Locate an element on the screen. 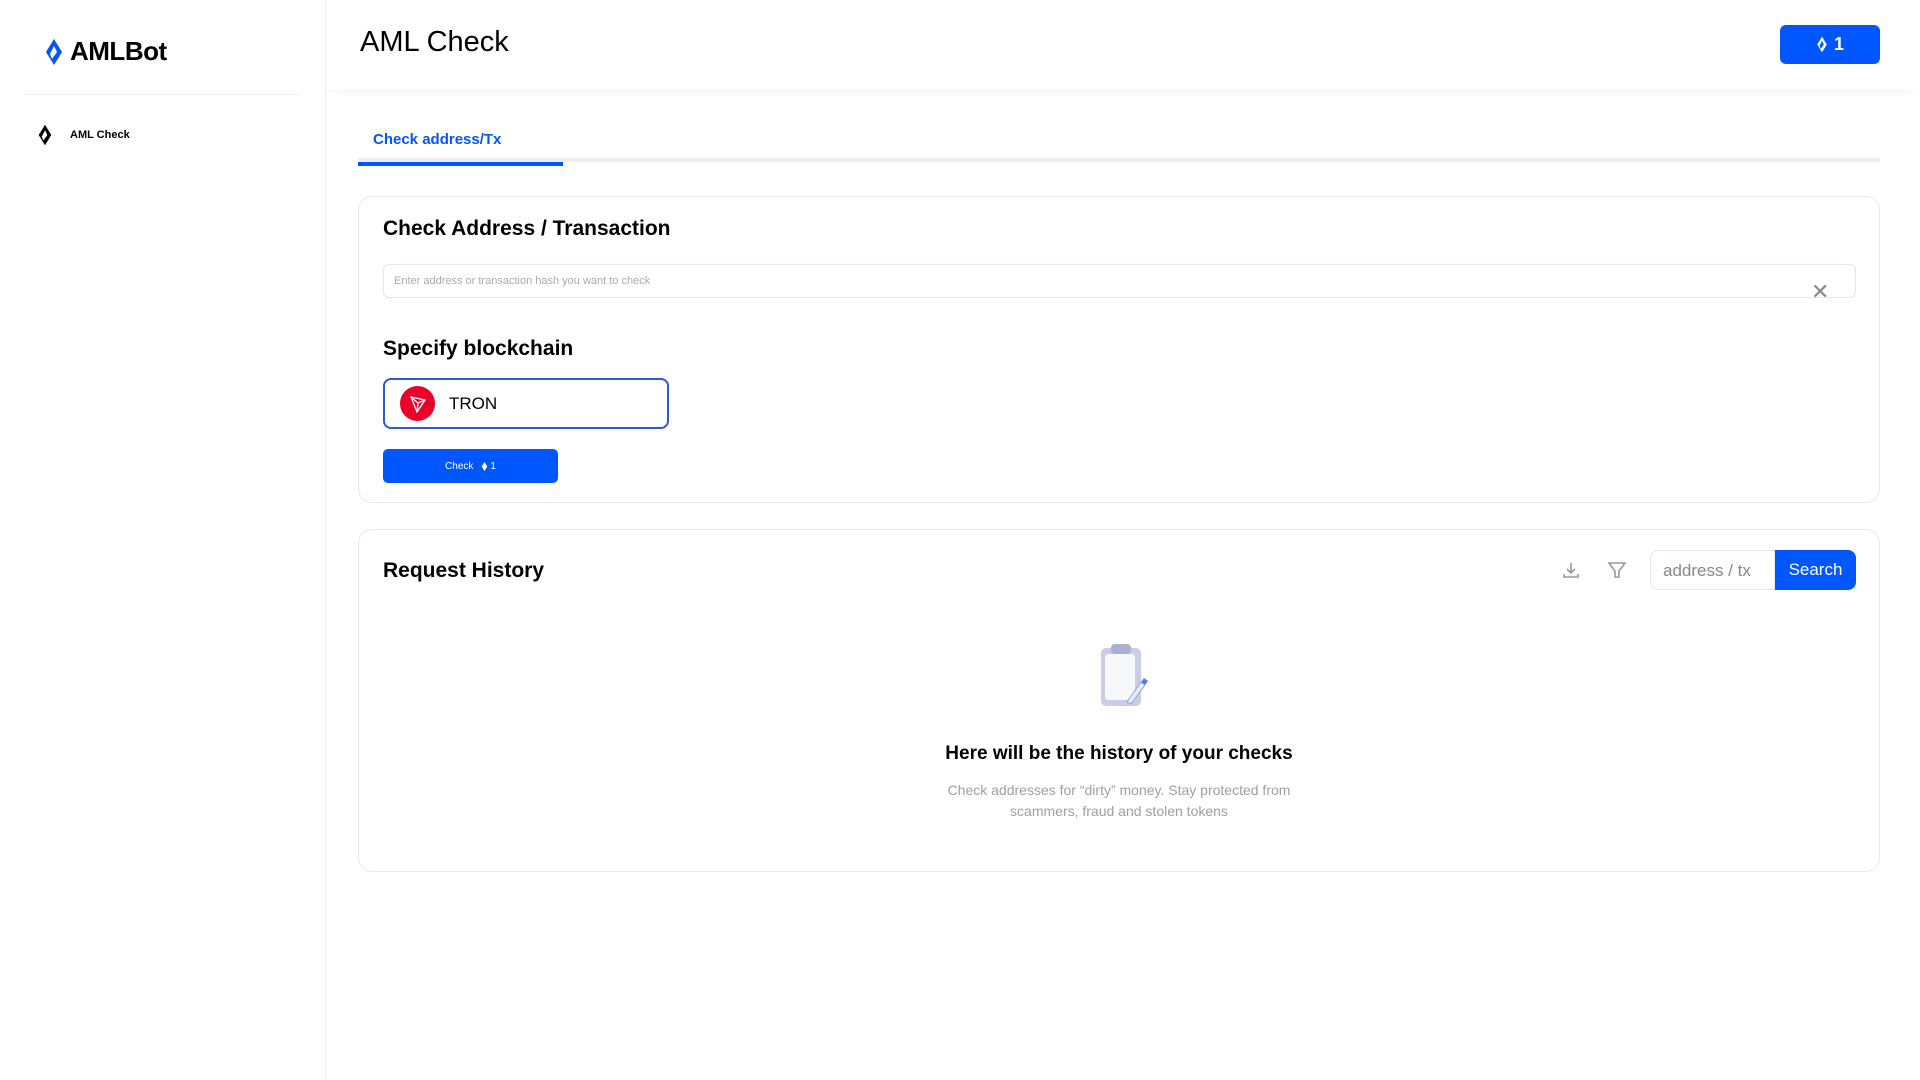 This screenshot has height=1080, width=1920. tab-bar: Check address/Tx is located at coordinates (1119, 144).